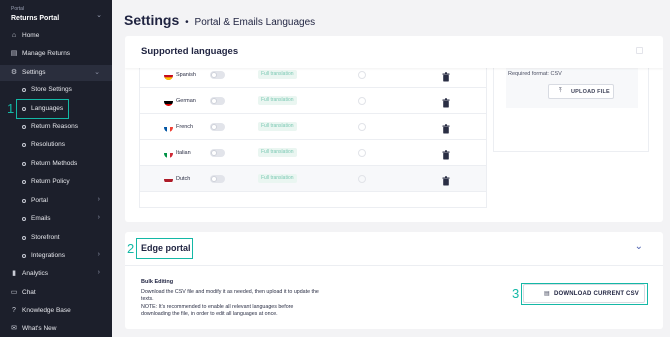 This screenshot has height=337, width=670. I want to click on sidebar-item-home: ⌂ Home, so click(56, 36).